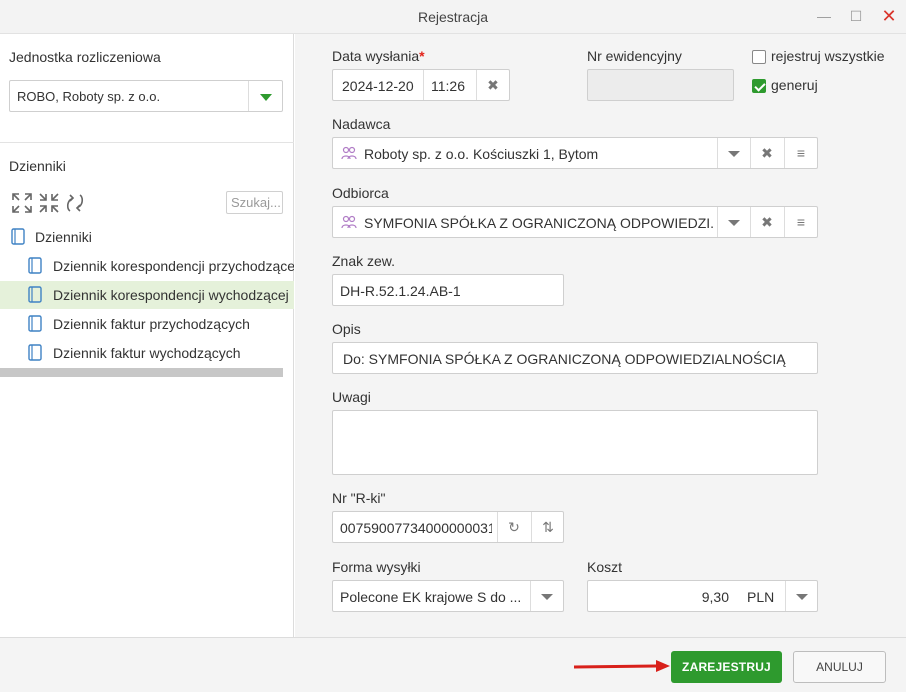 This screenshot has width=906, height=692. What do you see at coordinates (828, 56) in the screenshot?
I see `register-all-label: rejestruj wszystkie` at bounding box center [828, 56].